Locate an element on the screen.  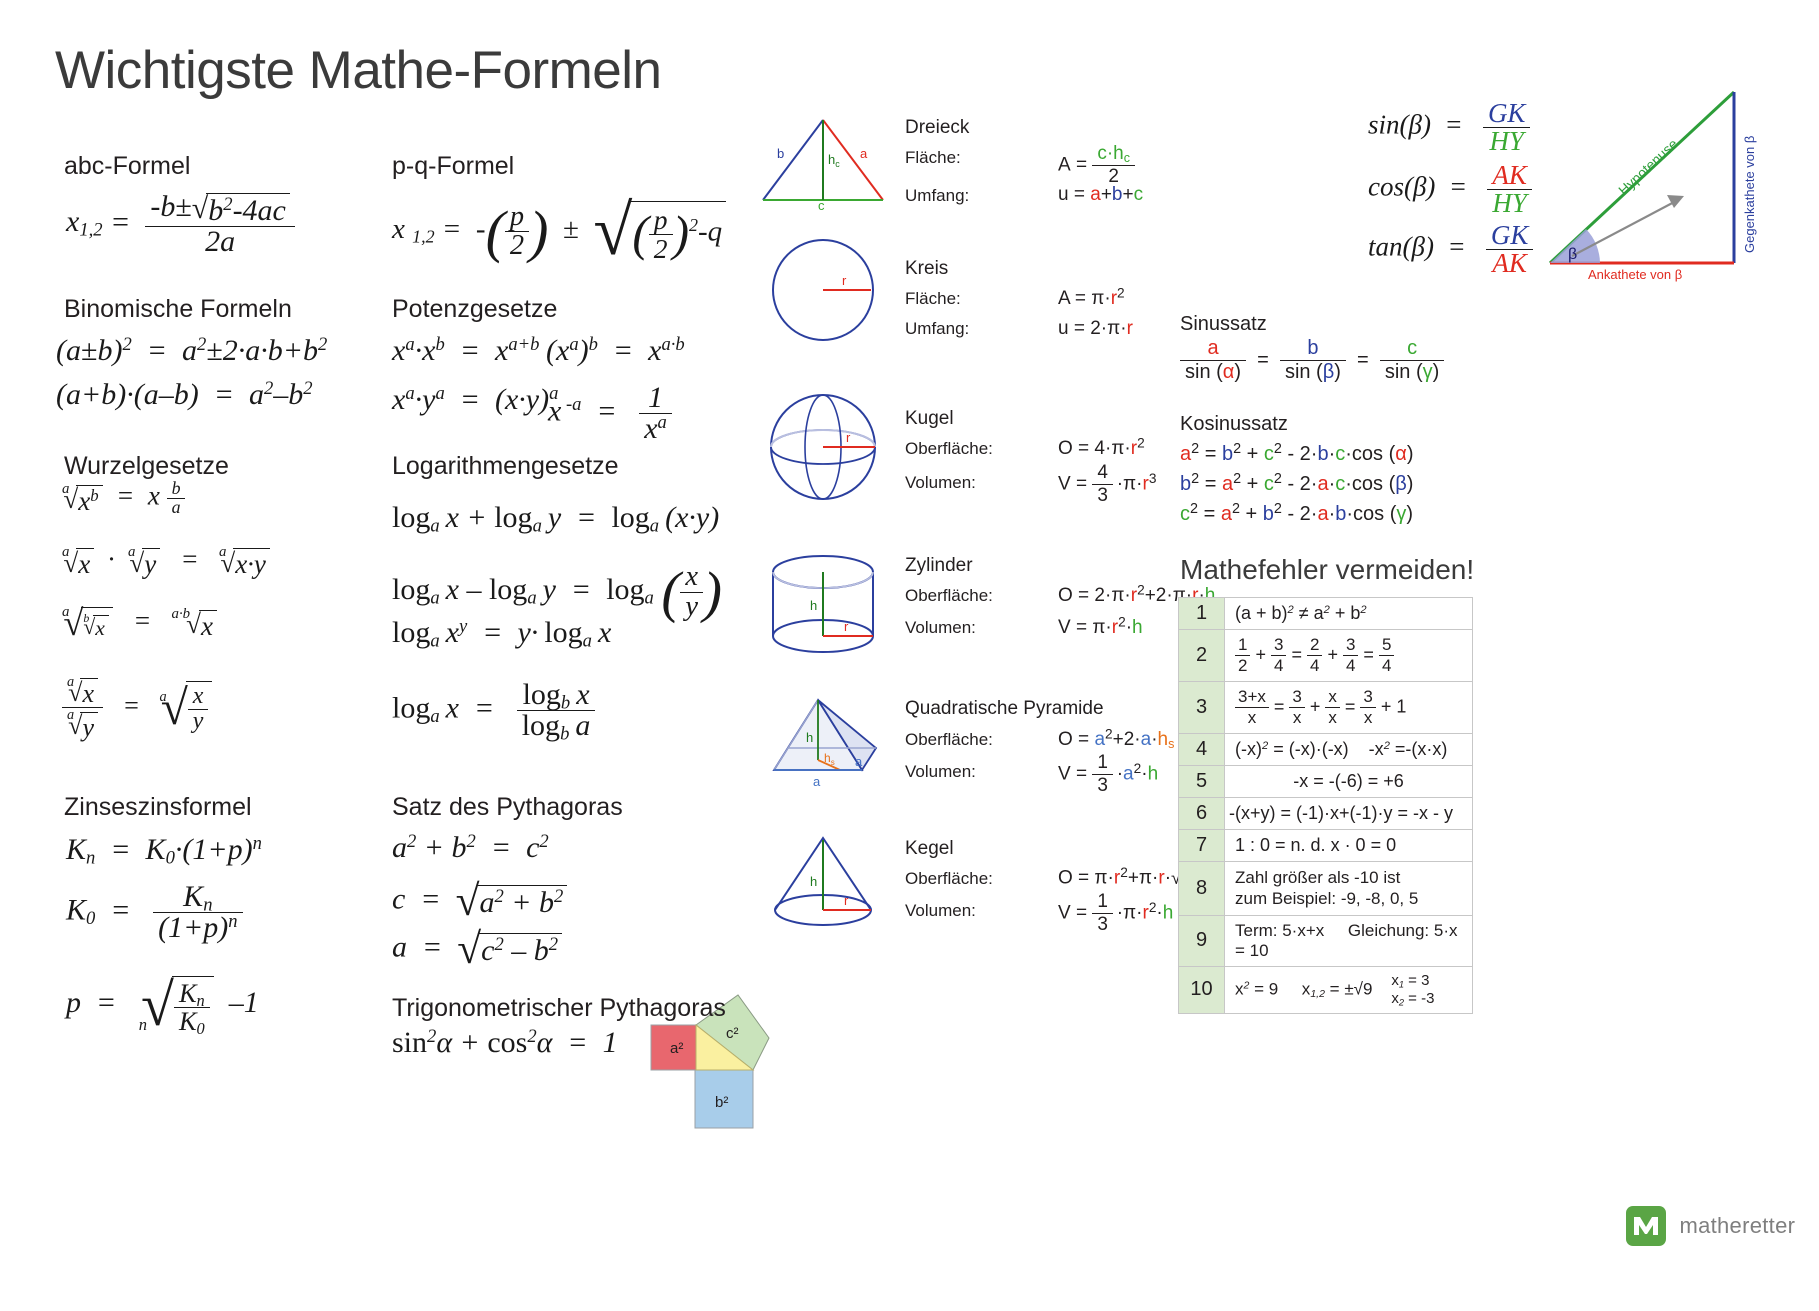
formula-kegel-volumen: V = 13 ·π·r2·h is located at coordinates (1116, 913).